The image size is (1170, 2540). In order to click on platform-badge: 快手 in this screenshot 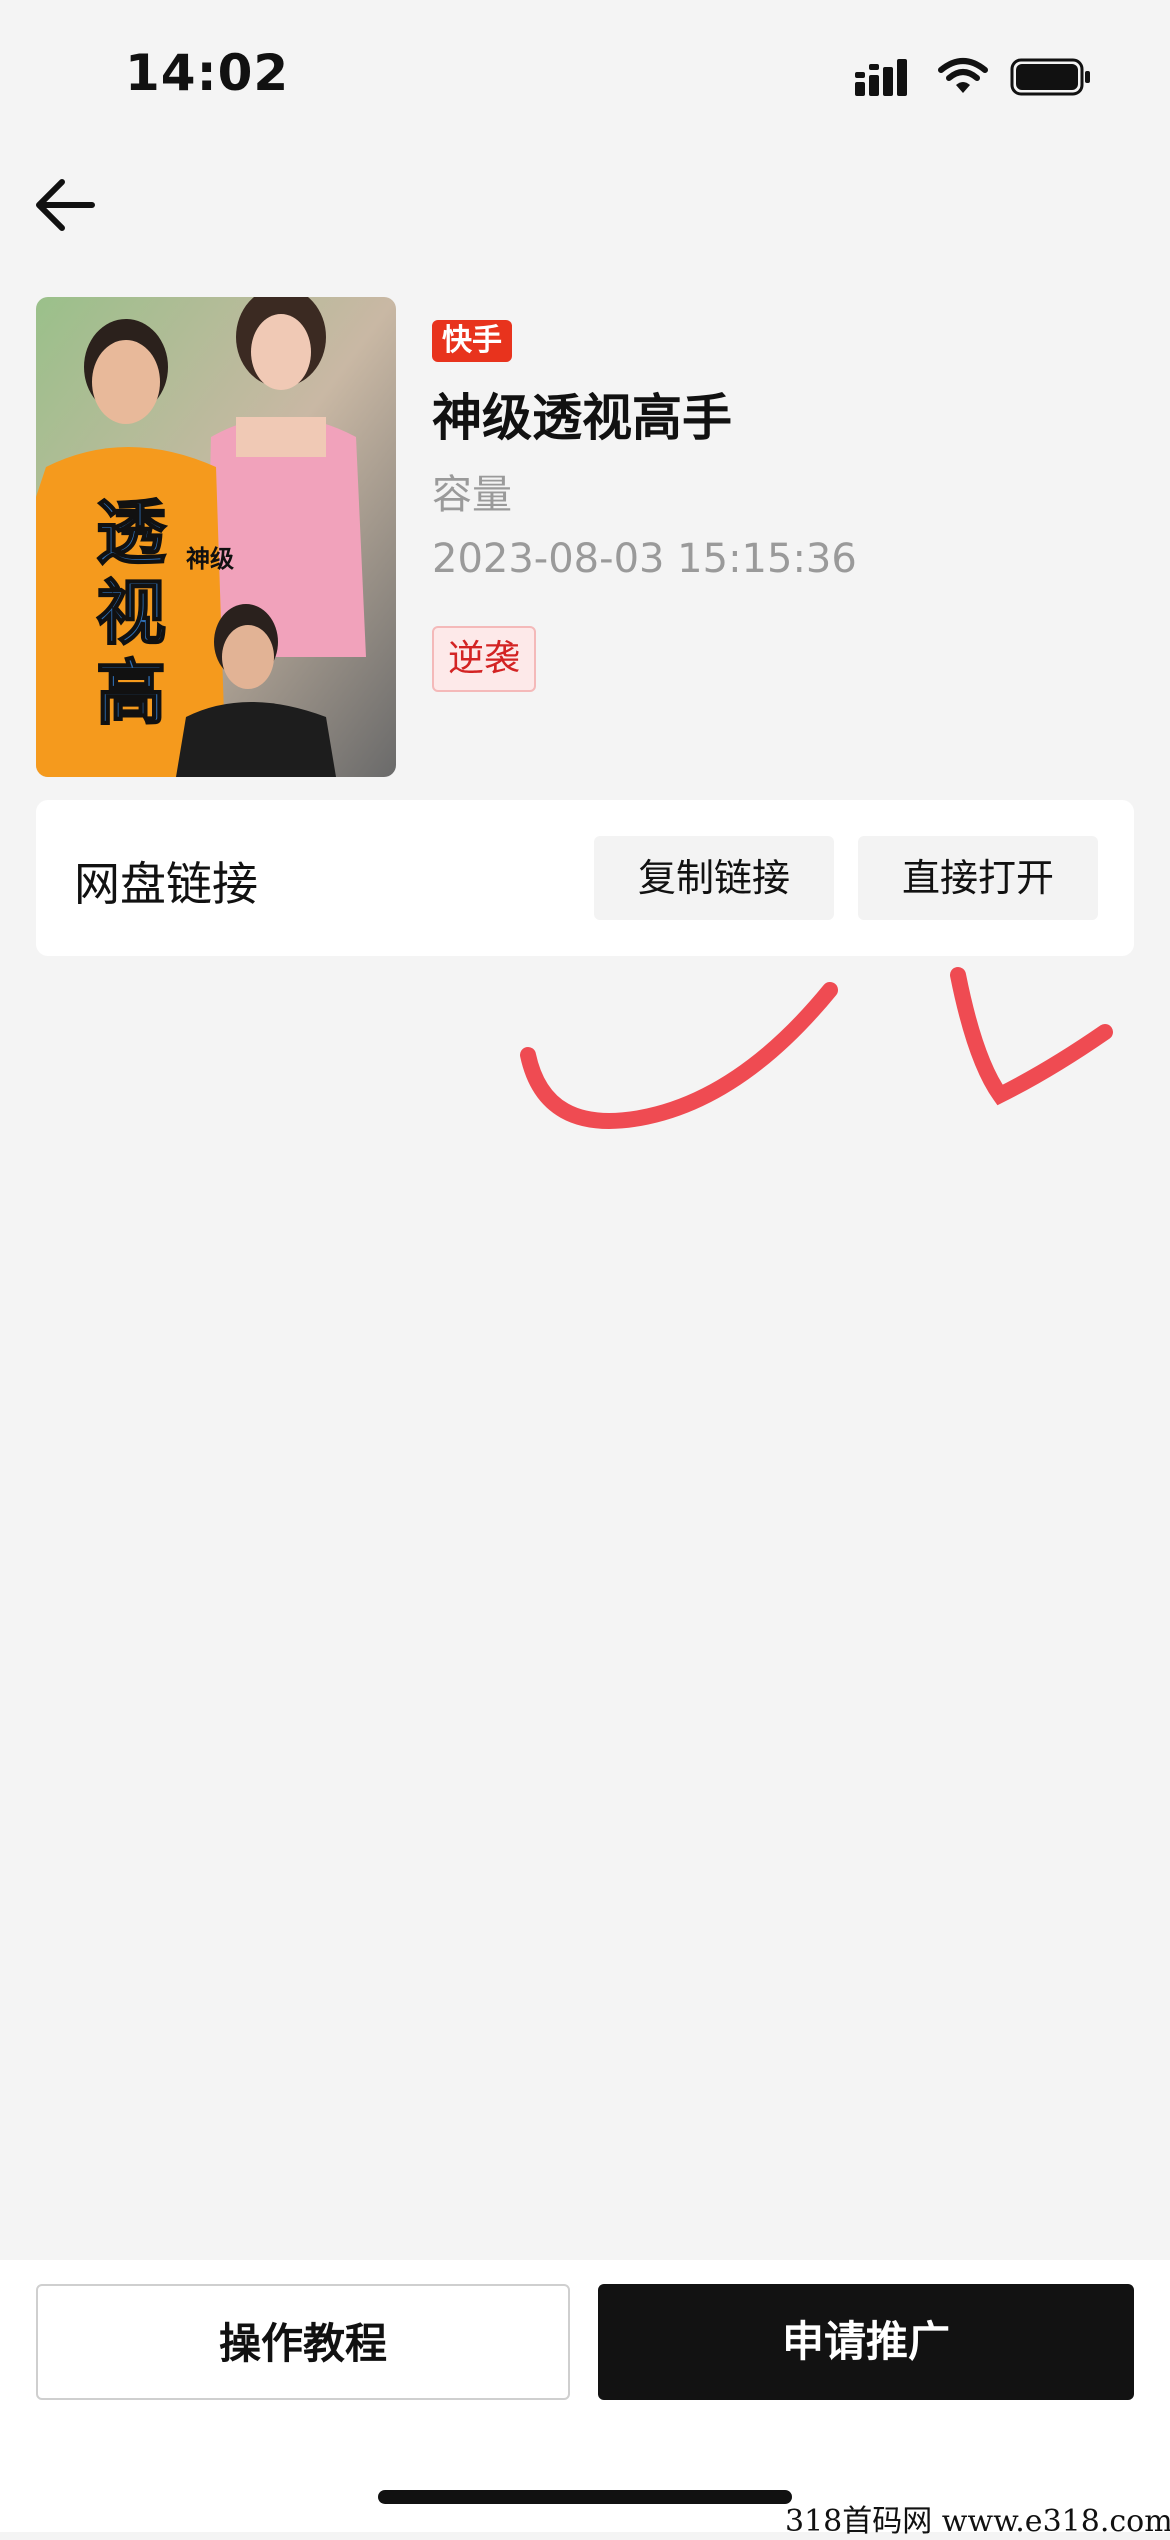, I will do `click(472, 341)`.